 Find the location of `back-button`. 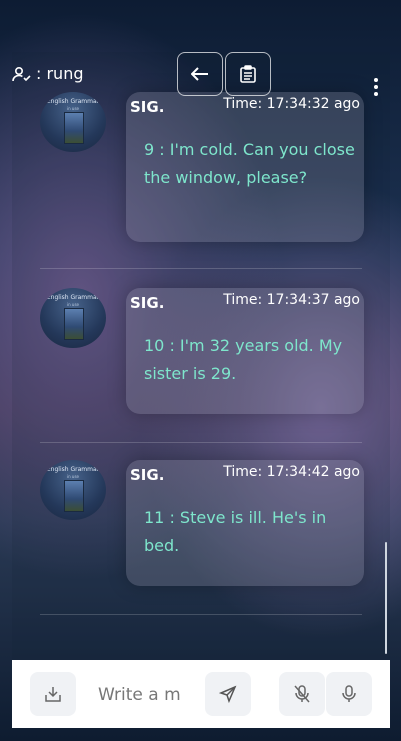

back-button is located at coordinates (200, 74).